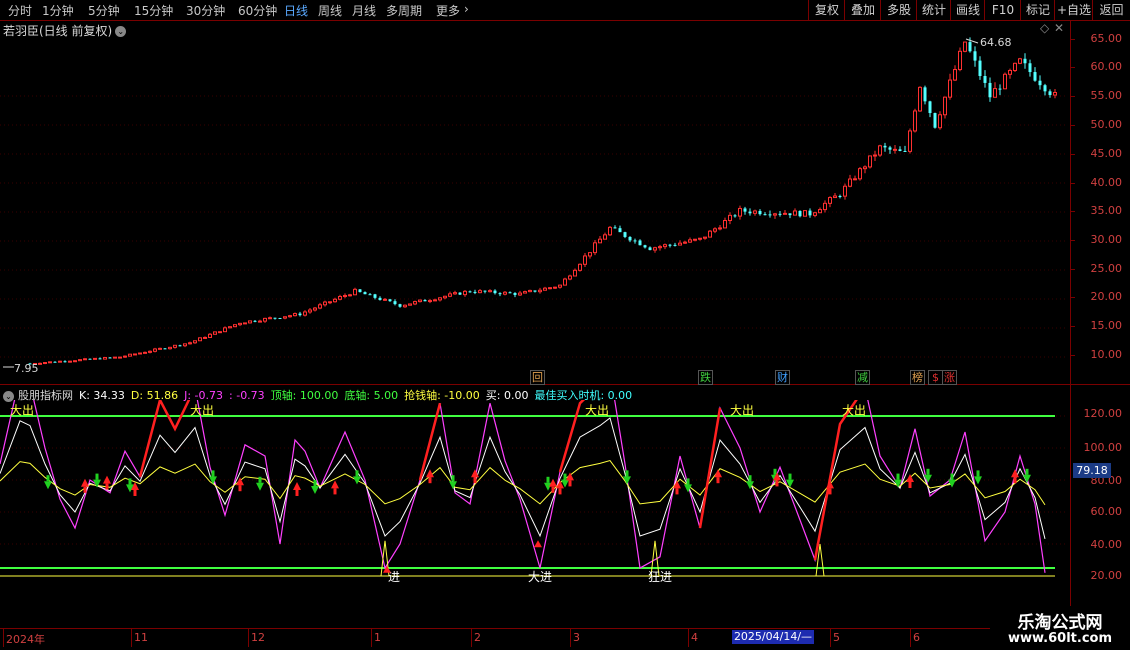 The image size is (1130, 650). Describe the element at coordinates (1060, 623) in the screenshot. I see `watermark-name: 乐淘公式网` at that location.